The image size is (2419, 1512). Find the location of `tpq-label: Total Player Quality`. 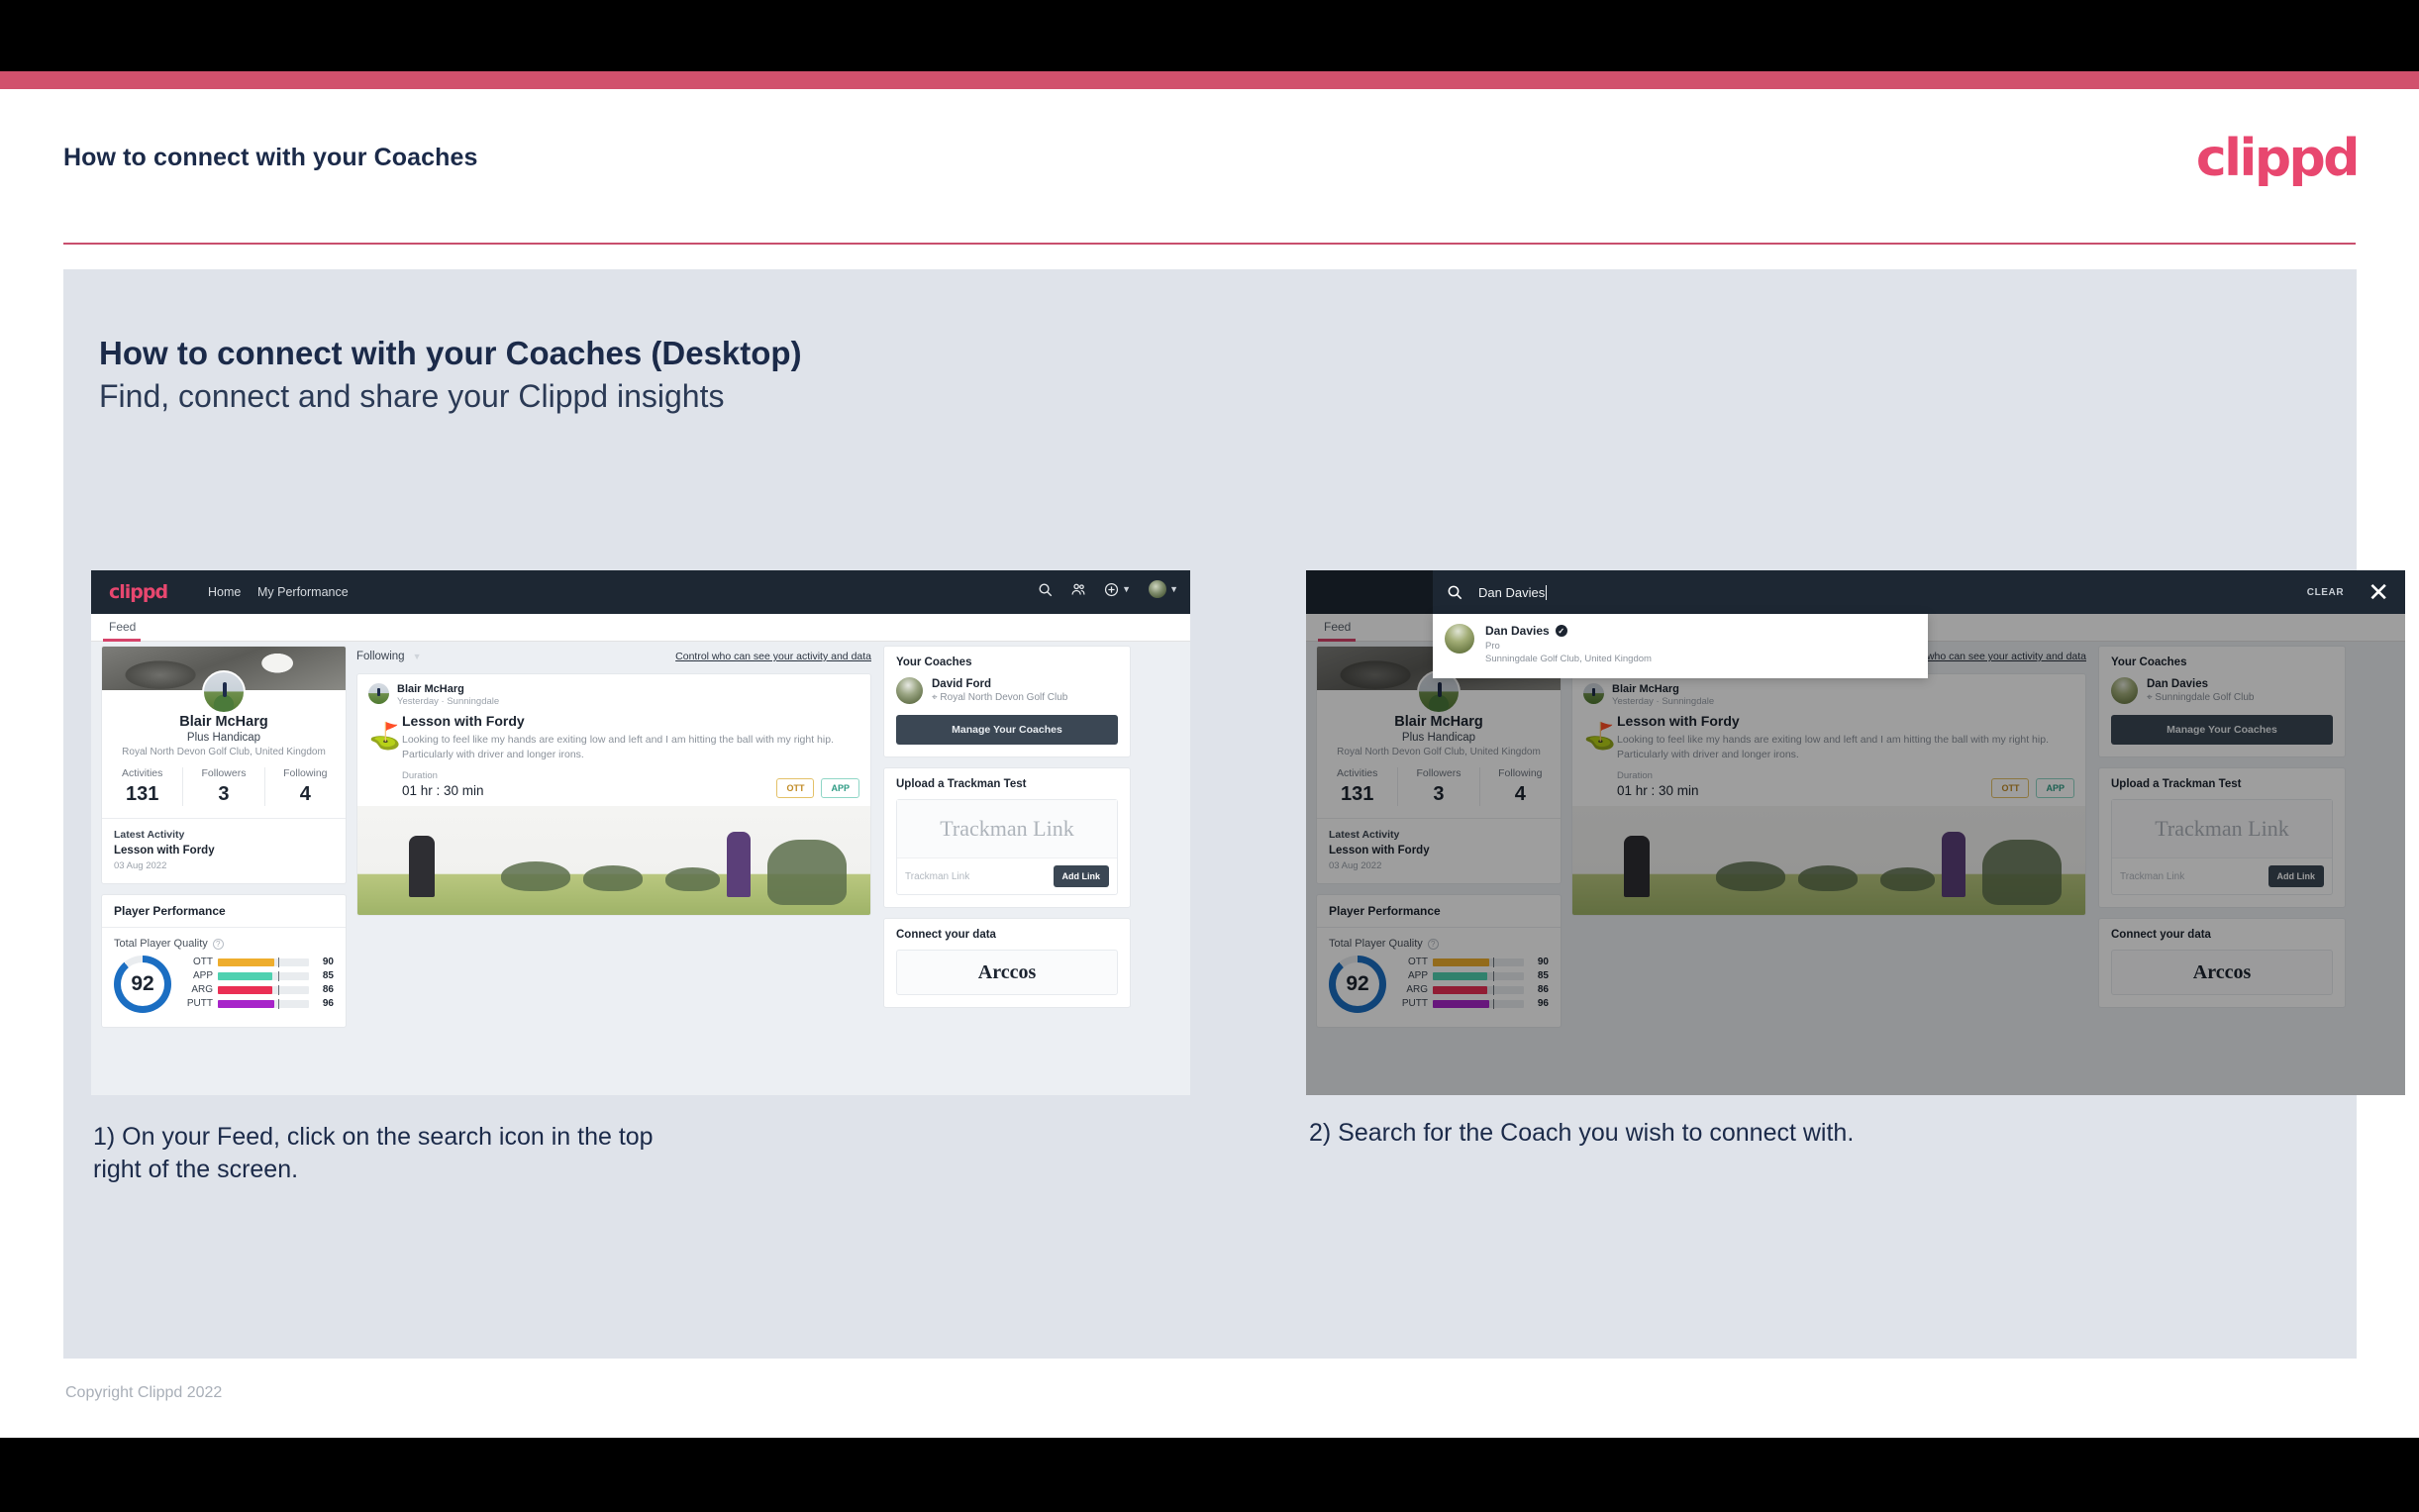

tpq-label: Total Player Quality is located at coordinates (161, 944).